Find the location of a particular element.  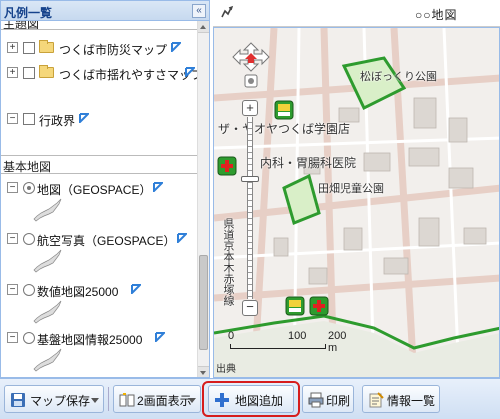

toolbar-separator is located at coordinates (108, 399).